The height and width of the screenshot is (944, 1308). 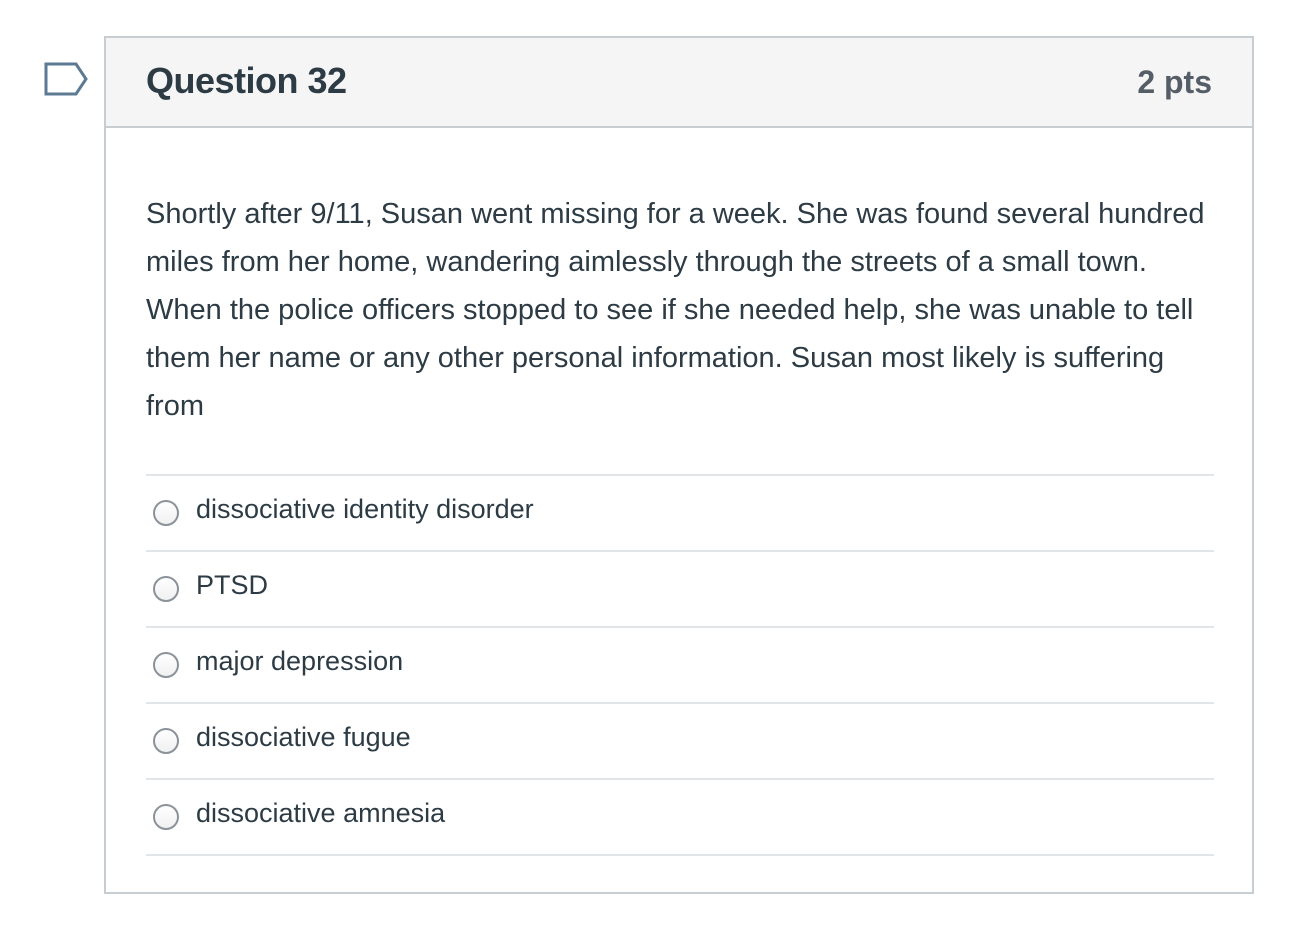 What do you see at coordinates (1174, 82) in the screenshot?
I see `question-points: 2 pts` at bounding box center [1174, 82].